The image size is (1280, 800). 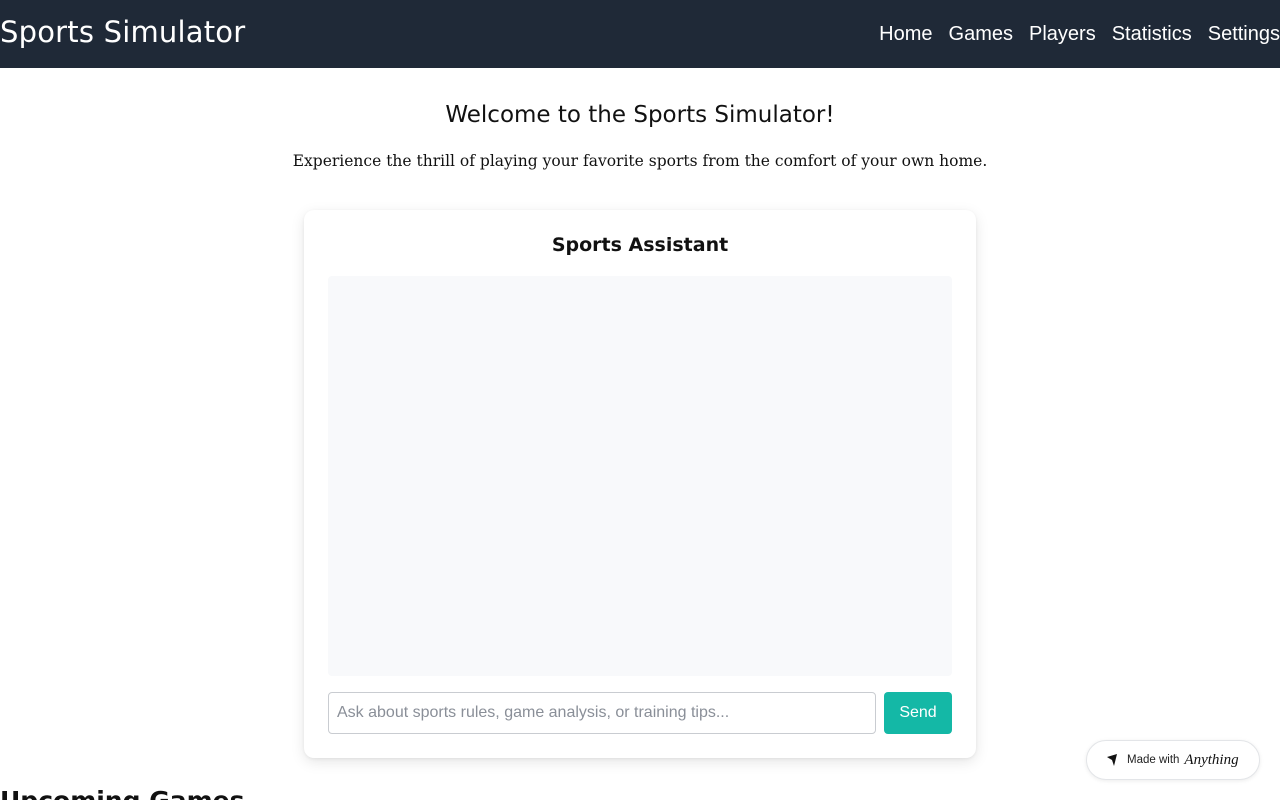 I want to click on nav-statistics: Statistics, so click(x=1152, y=34).